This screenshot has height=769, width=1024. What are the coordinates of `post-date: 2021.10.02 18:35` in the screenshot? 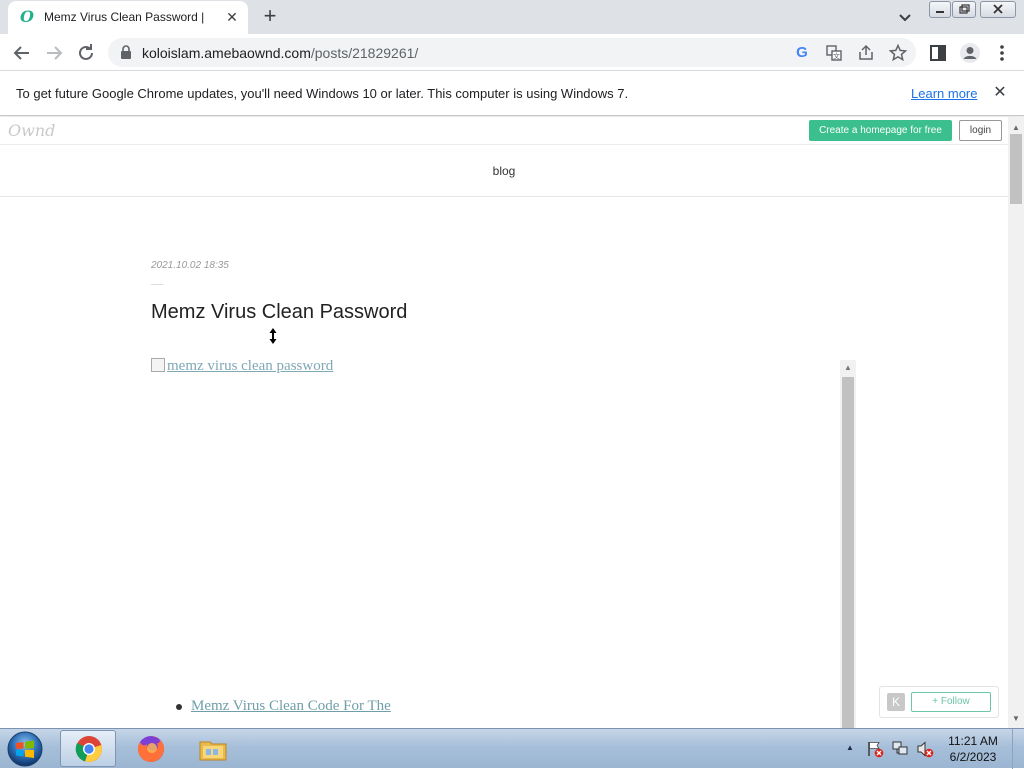 It's located at (190, 265).